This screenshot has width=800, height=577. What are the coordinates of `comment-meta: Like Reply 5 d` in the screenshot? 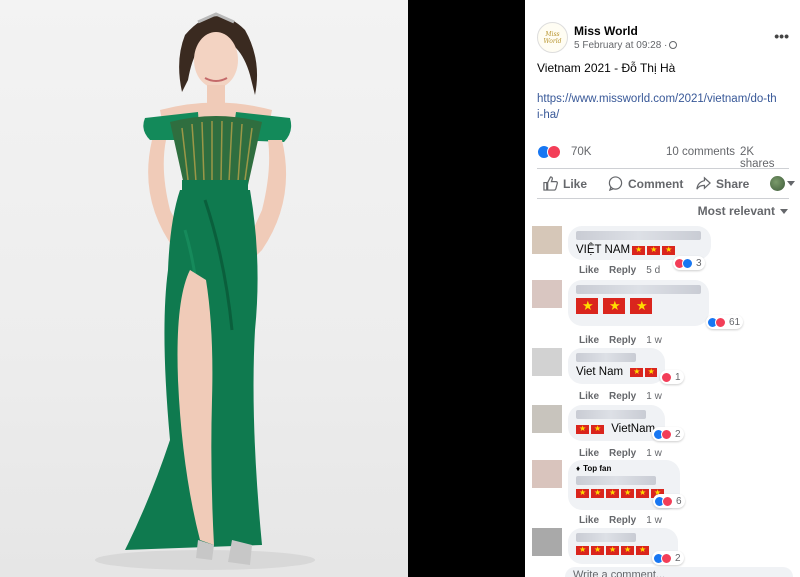 It's located at (619, 270).